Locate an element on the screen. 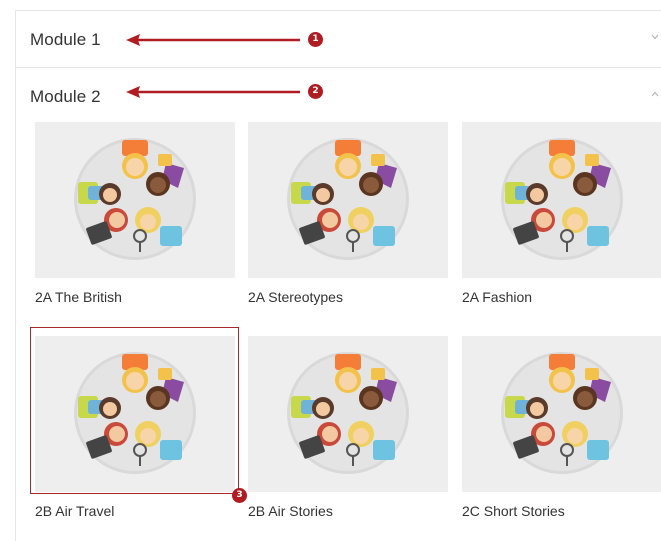 This screenshot has height=541, width=661. course-card-2b-air-stories is located at coordinates (348, 414).